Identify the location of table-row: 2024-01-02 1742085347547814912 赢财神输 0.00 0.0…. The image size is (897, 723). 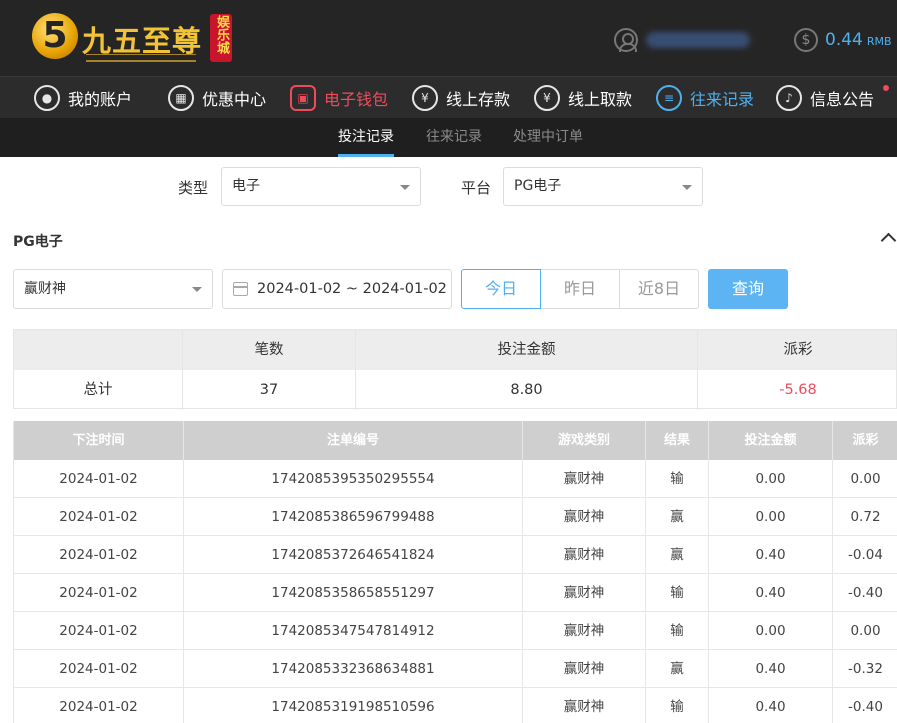
(455, 631).